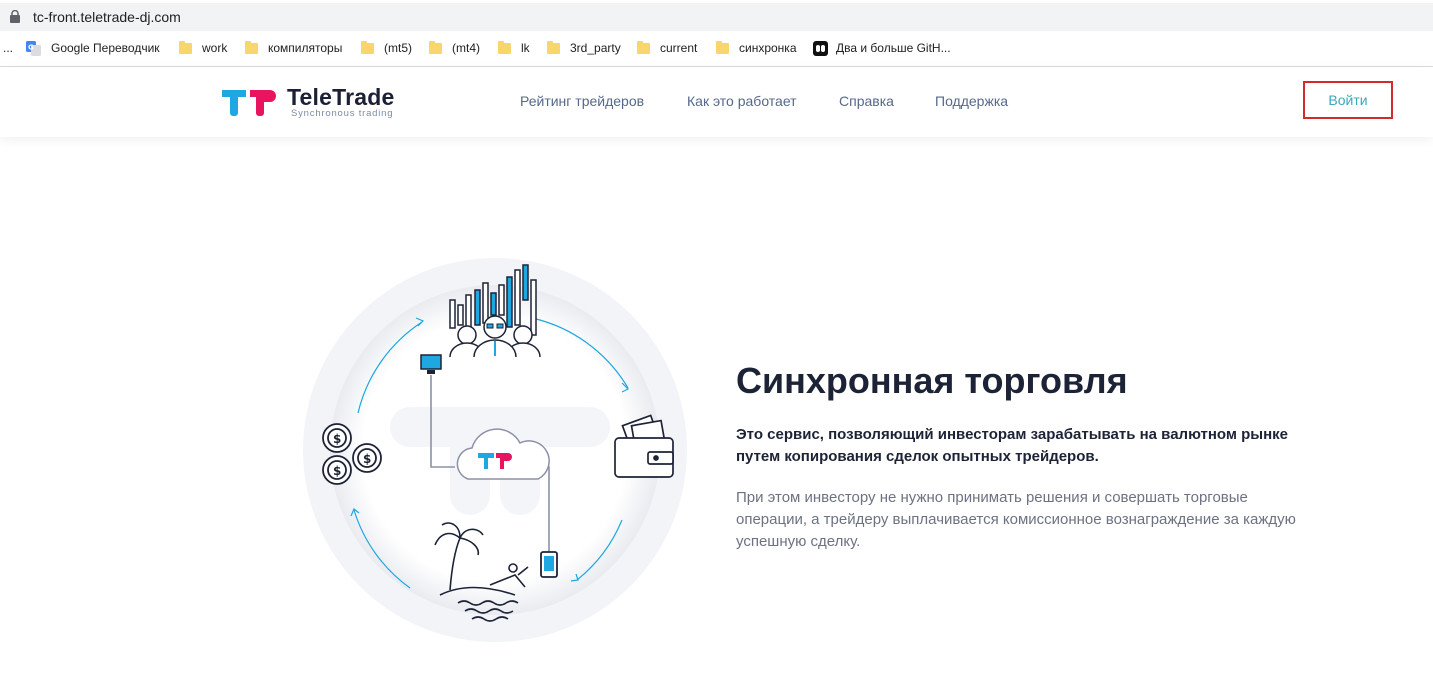 This screenshot has width=1433, height=679. Describe the element at coordinates (107, 17) in the screenshot. I see `url-text: tc-front.teletrade-dj.com` at that location.